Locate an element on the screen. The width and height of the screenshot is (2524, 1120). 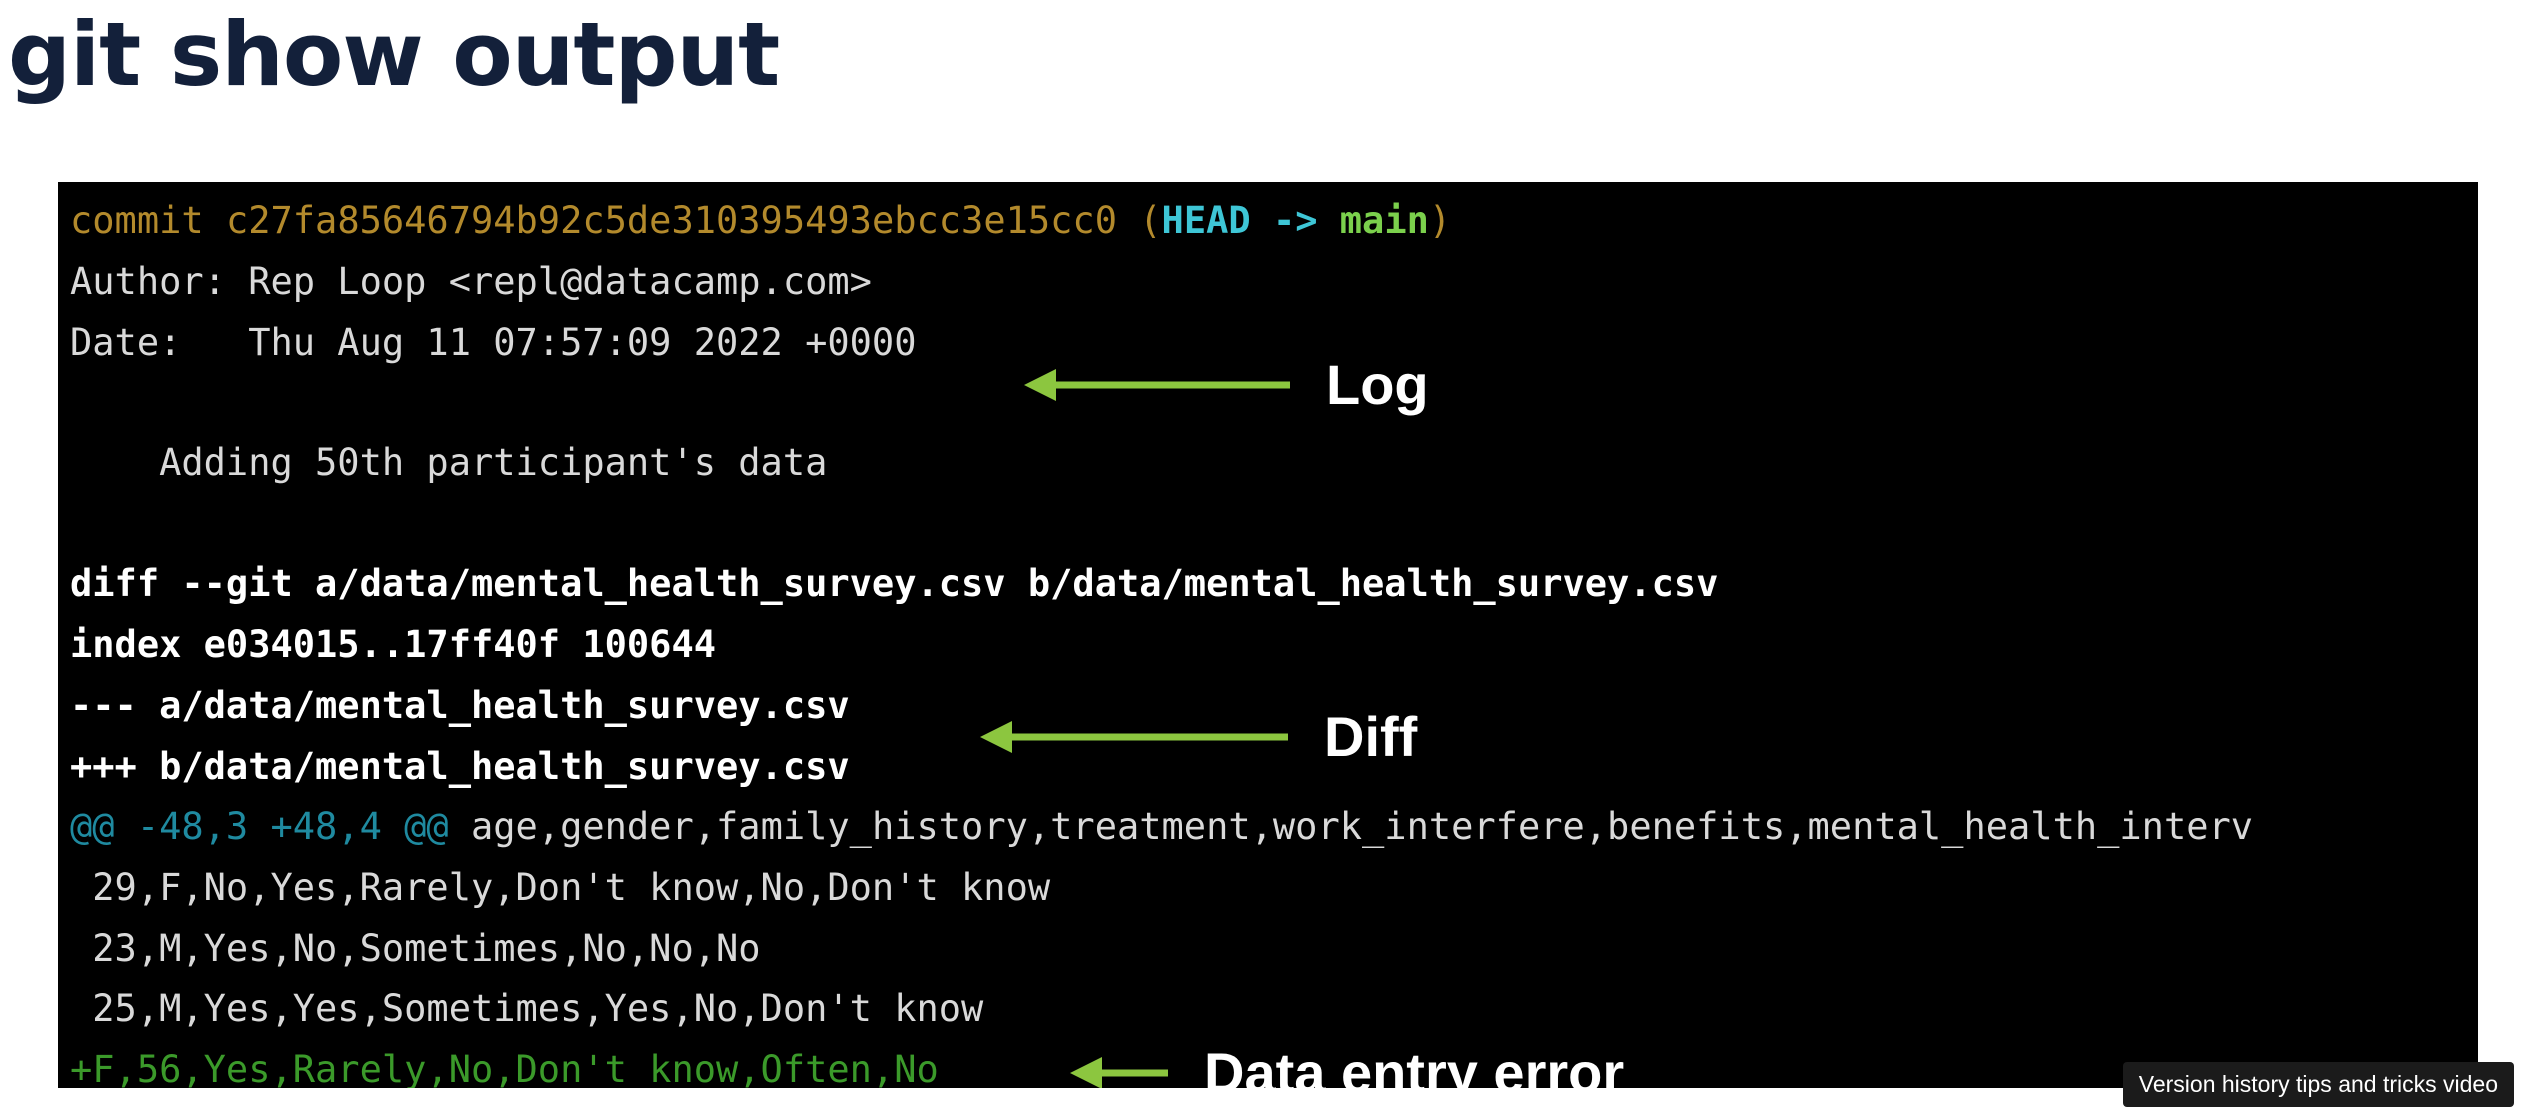
diff-annotation: Diff is located at coordinates (1198, 736).